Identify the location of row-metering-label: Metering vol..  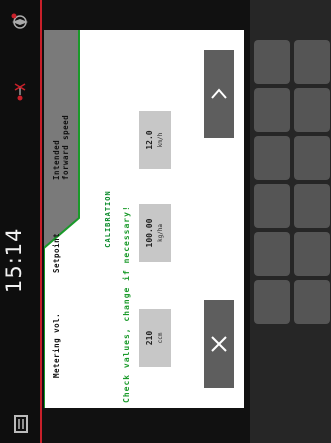
(56, 345).